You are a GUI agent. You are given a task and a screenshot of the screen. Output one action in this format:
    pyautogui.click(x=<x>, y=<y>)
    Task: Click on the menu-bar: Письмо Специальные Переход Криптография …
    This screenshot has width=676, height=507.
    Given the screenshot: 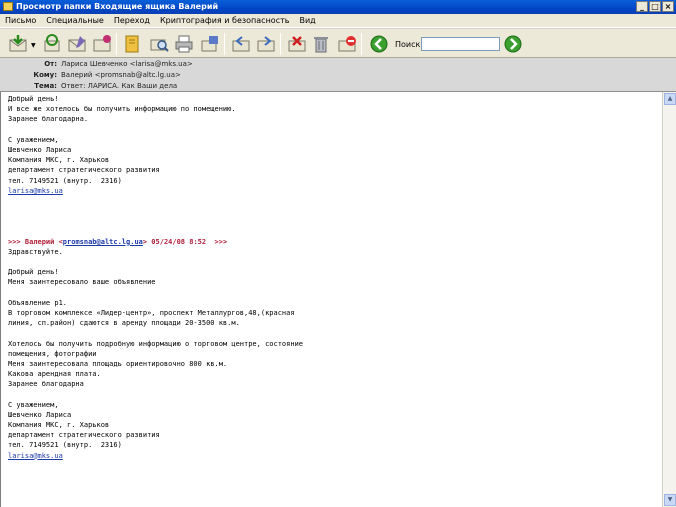 What is the action you would take?
    pyautogui.click(x=338, y=21)
    